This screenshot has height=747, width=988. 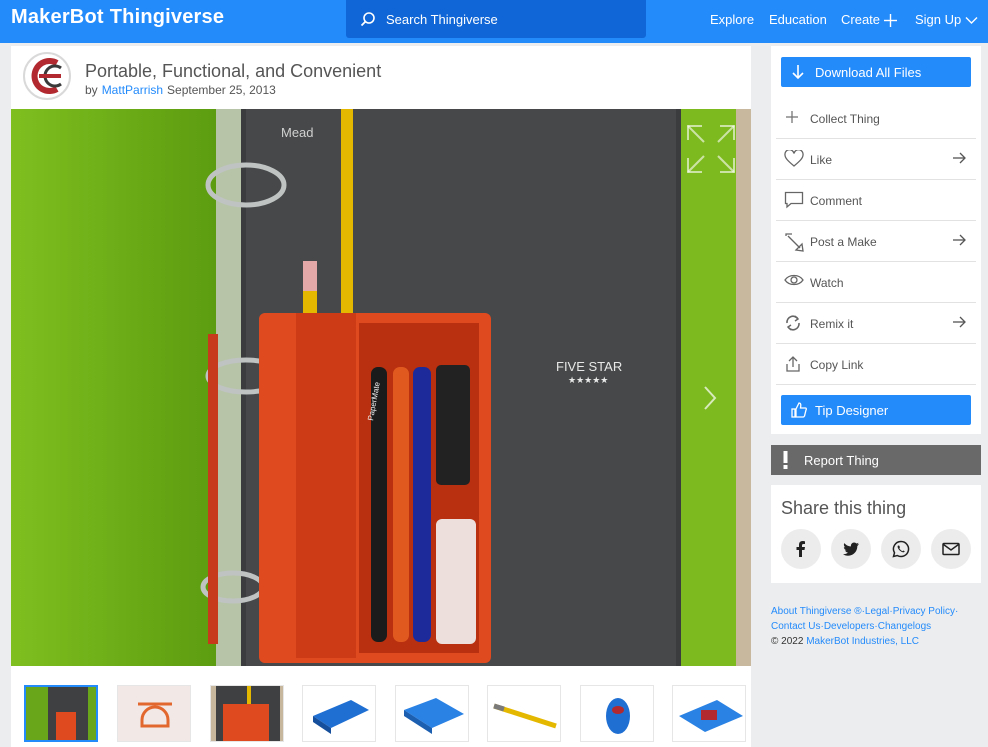 What do you see at coordinates (876, 159) in the screenshot?
I see `like-button: Like` at bounding box center [876, 159].